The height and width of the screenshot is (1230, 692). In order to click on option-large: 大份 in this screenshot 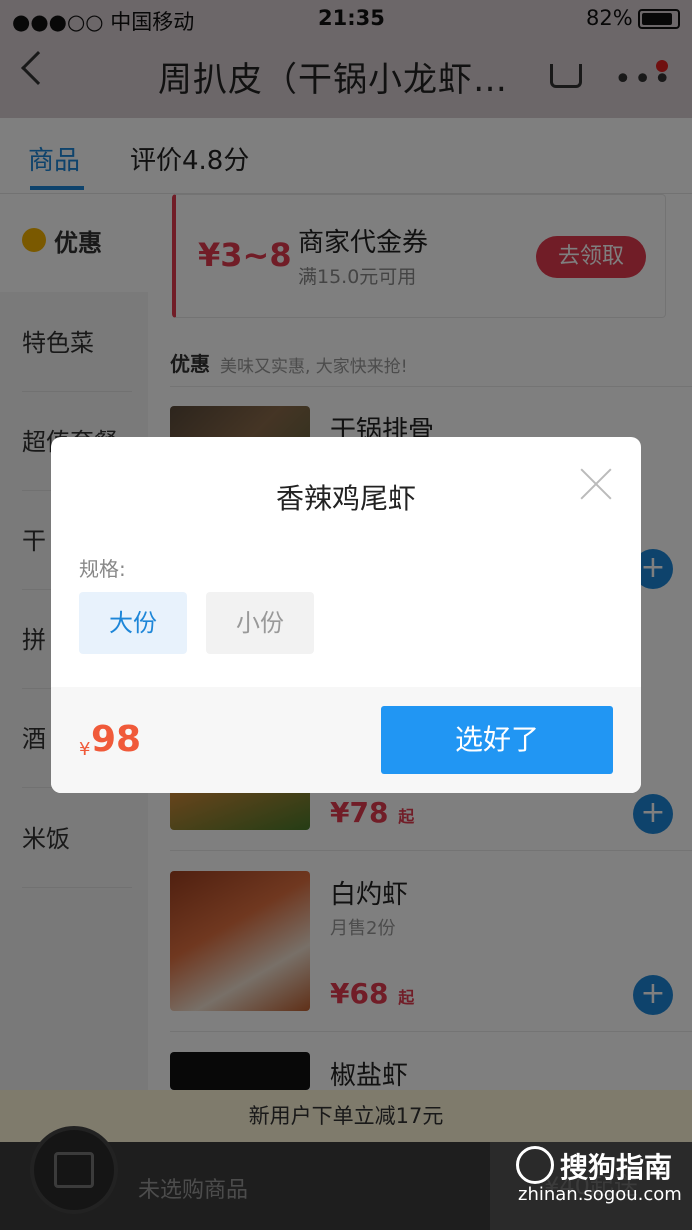, I will do `click(133, 623)`.